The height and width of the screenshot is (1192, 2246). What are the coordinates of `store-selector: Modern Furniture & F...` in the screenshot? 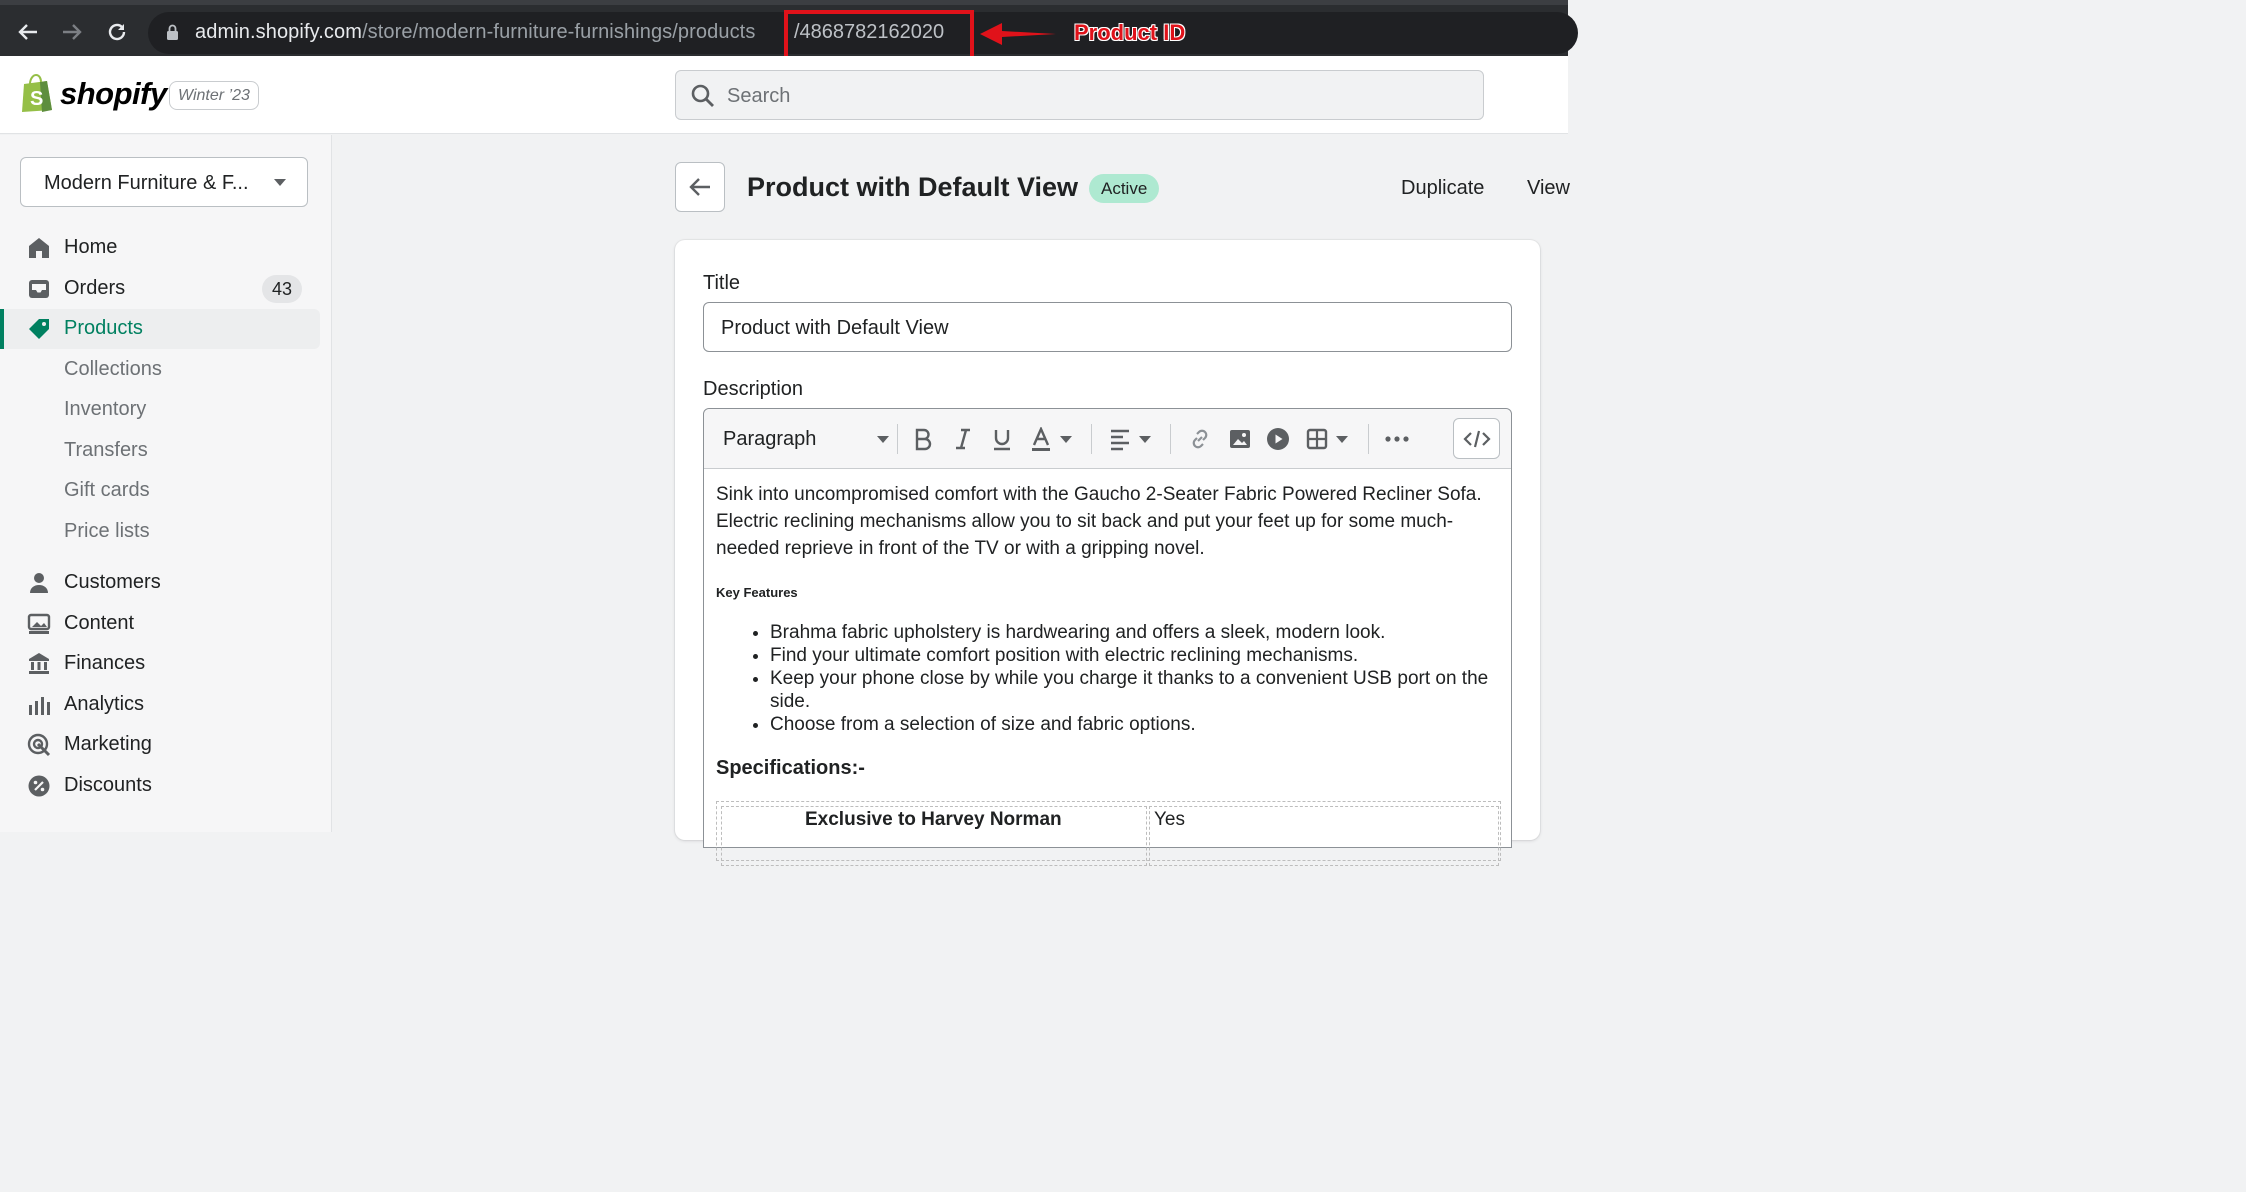 It's located at (164, 182).